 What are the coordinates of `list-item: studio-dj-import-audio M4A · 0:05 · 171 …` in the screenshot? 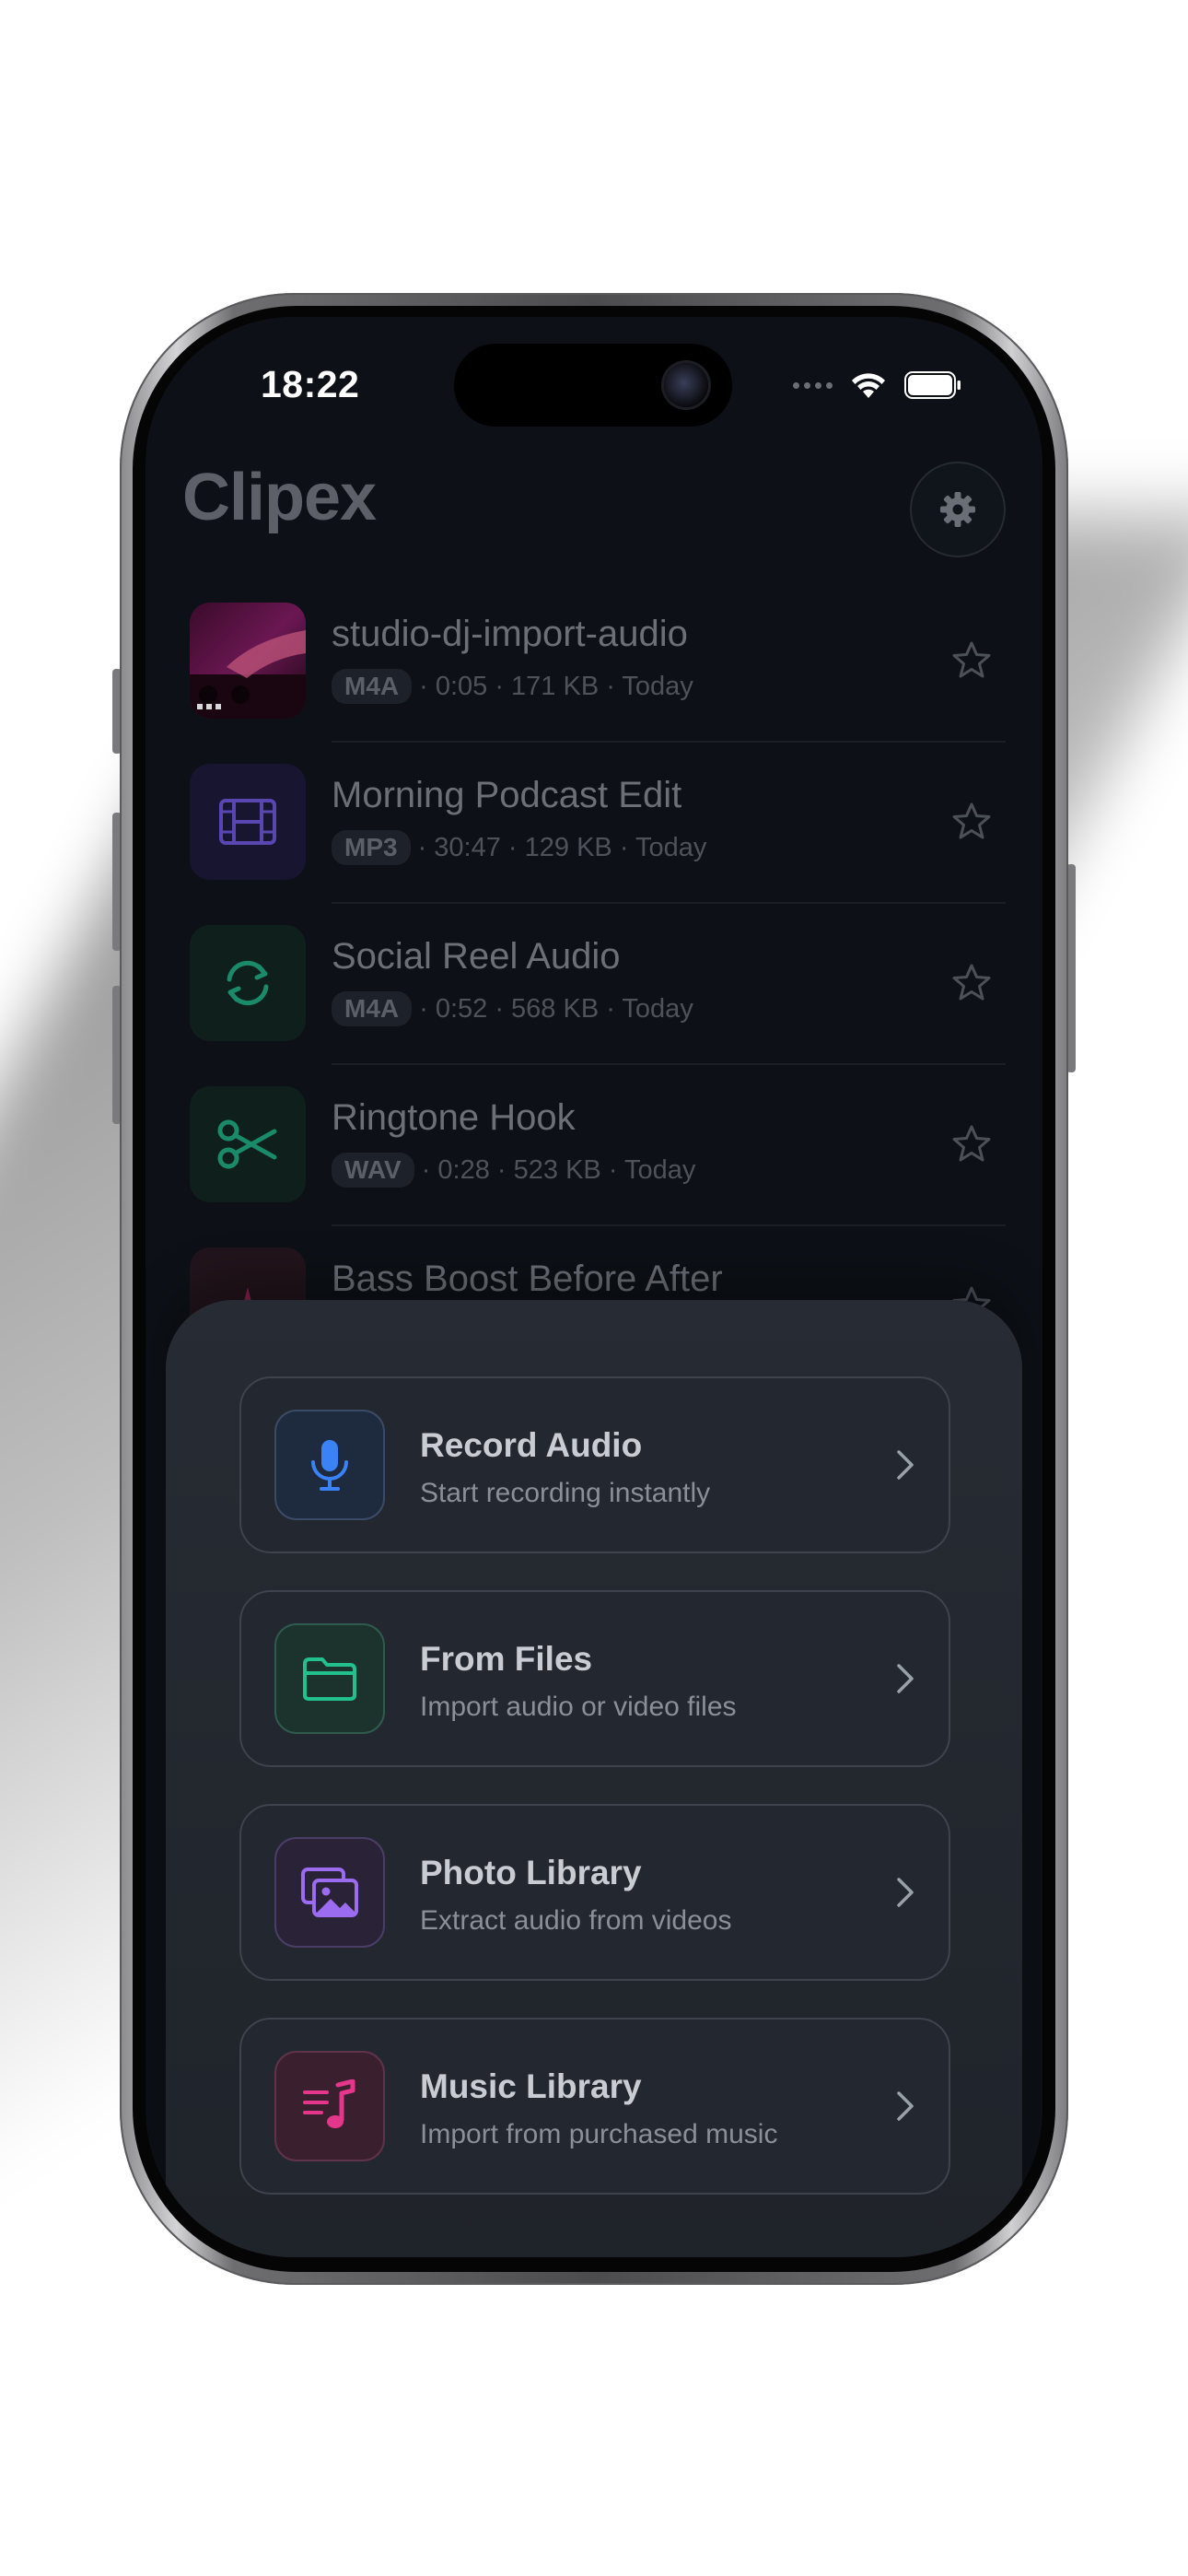 It's located at (598, 683).